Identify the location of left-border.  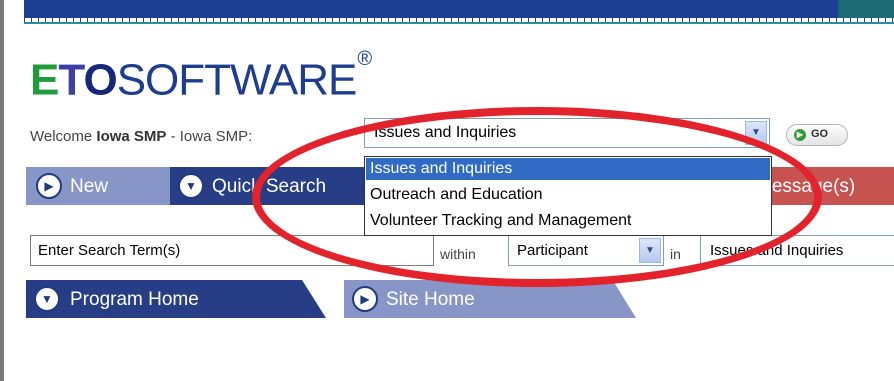
(2, 190).